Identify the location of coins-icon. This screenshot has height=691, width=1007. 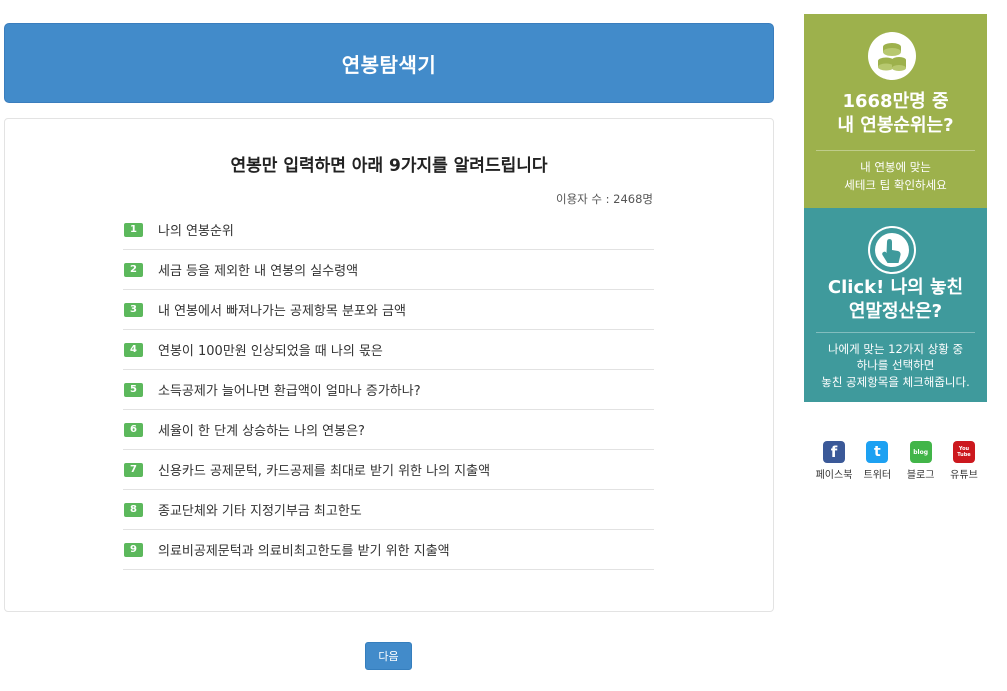
(892, 56).